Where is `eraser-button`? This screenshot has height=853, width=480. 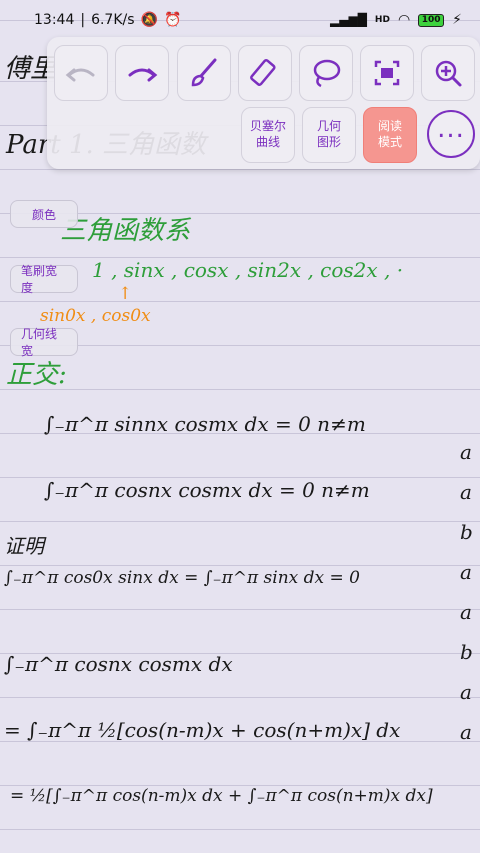
eraser-button is located at coordinates (265, 73).